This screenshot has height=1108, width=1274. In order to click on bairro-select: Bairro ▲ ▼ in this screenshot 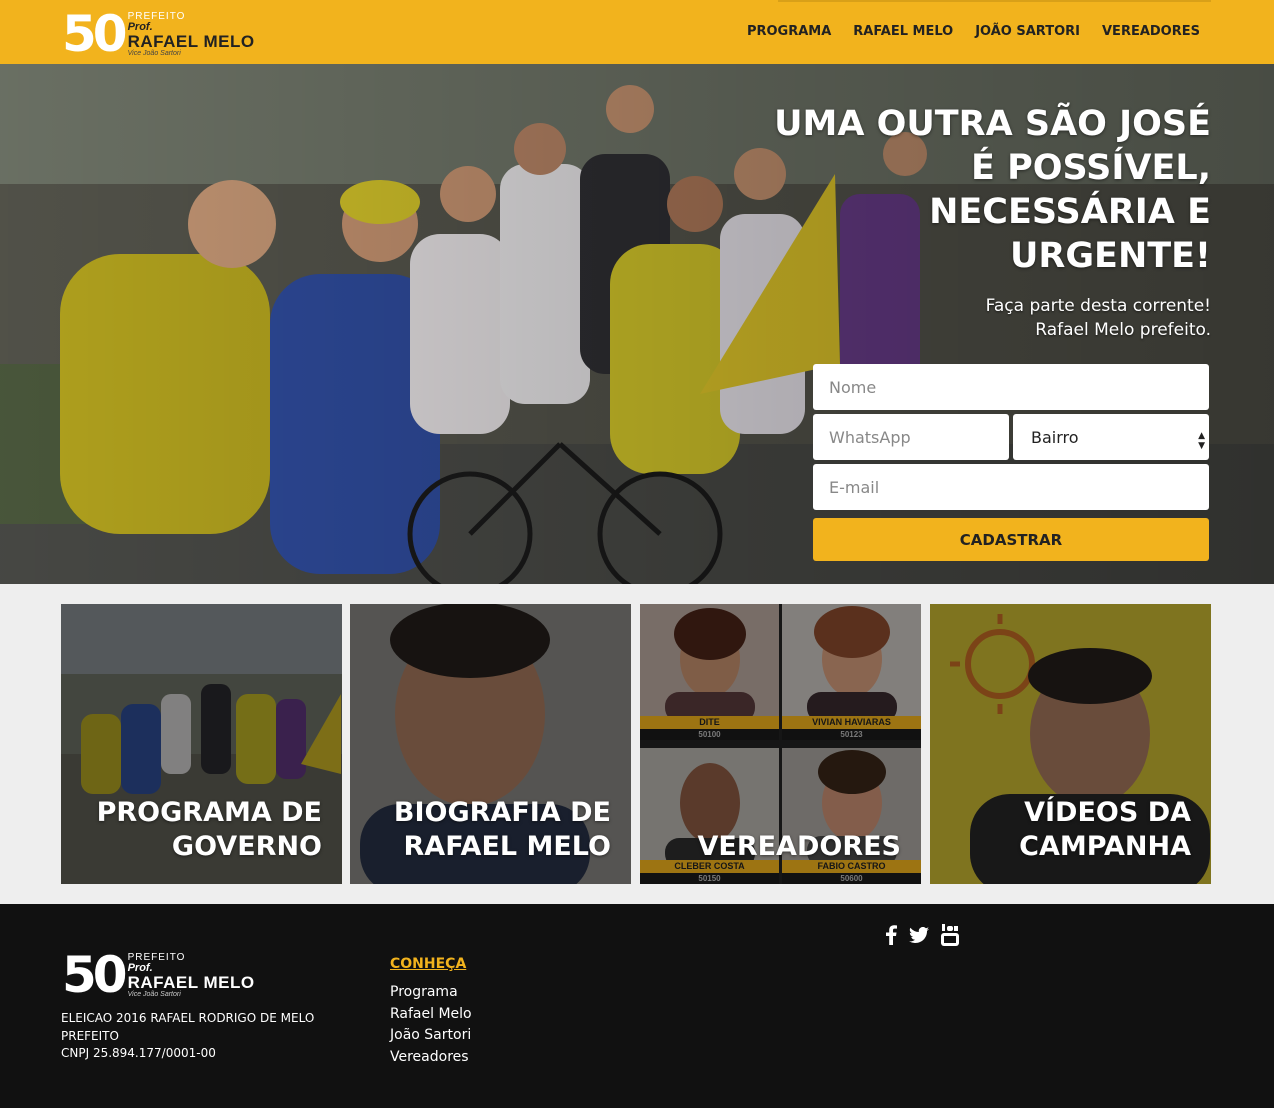, I will do `click(1111, 437)`.